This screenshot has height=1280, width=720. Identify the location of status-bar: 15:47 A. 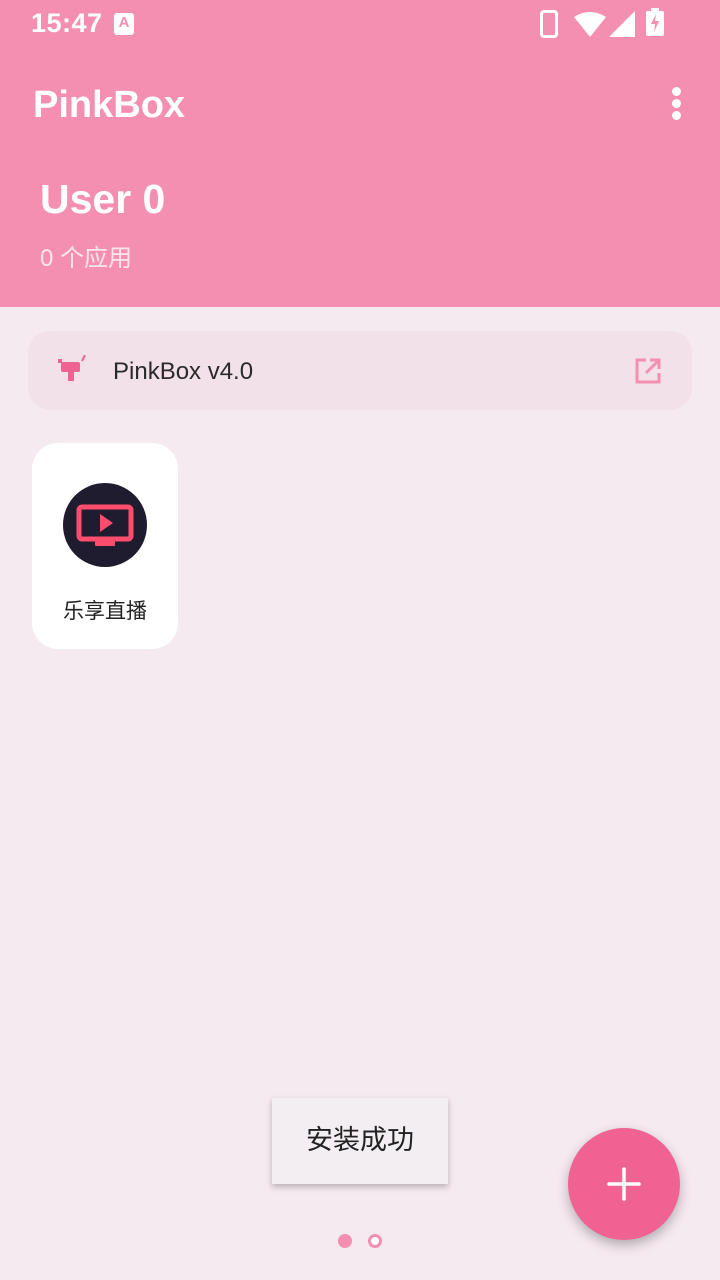
(360, 24).